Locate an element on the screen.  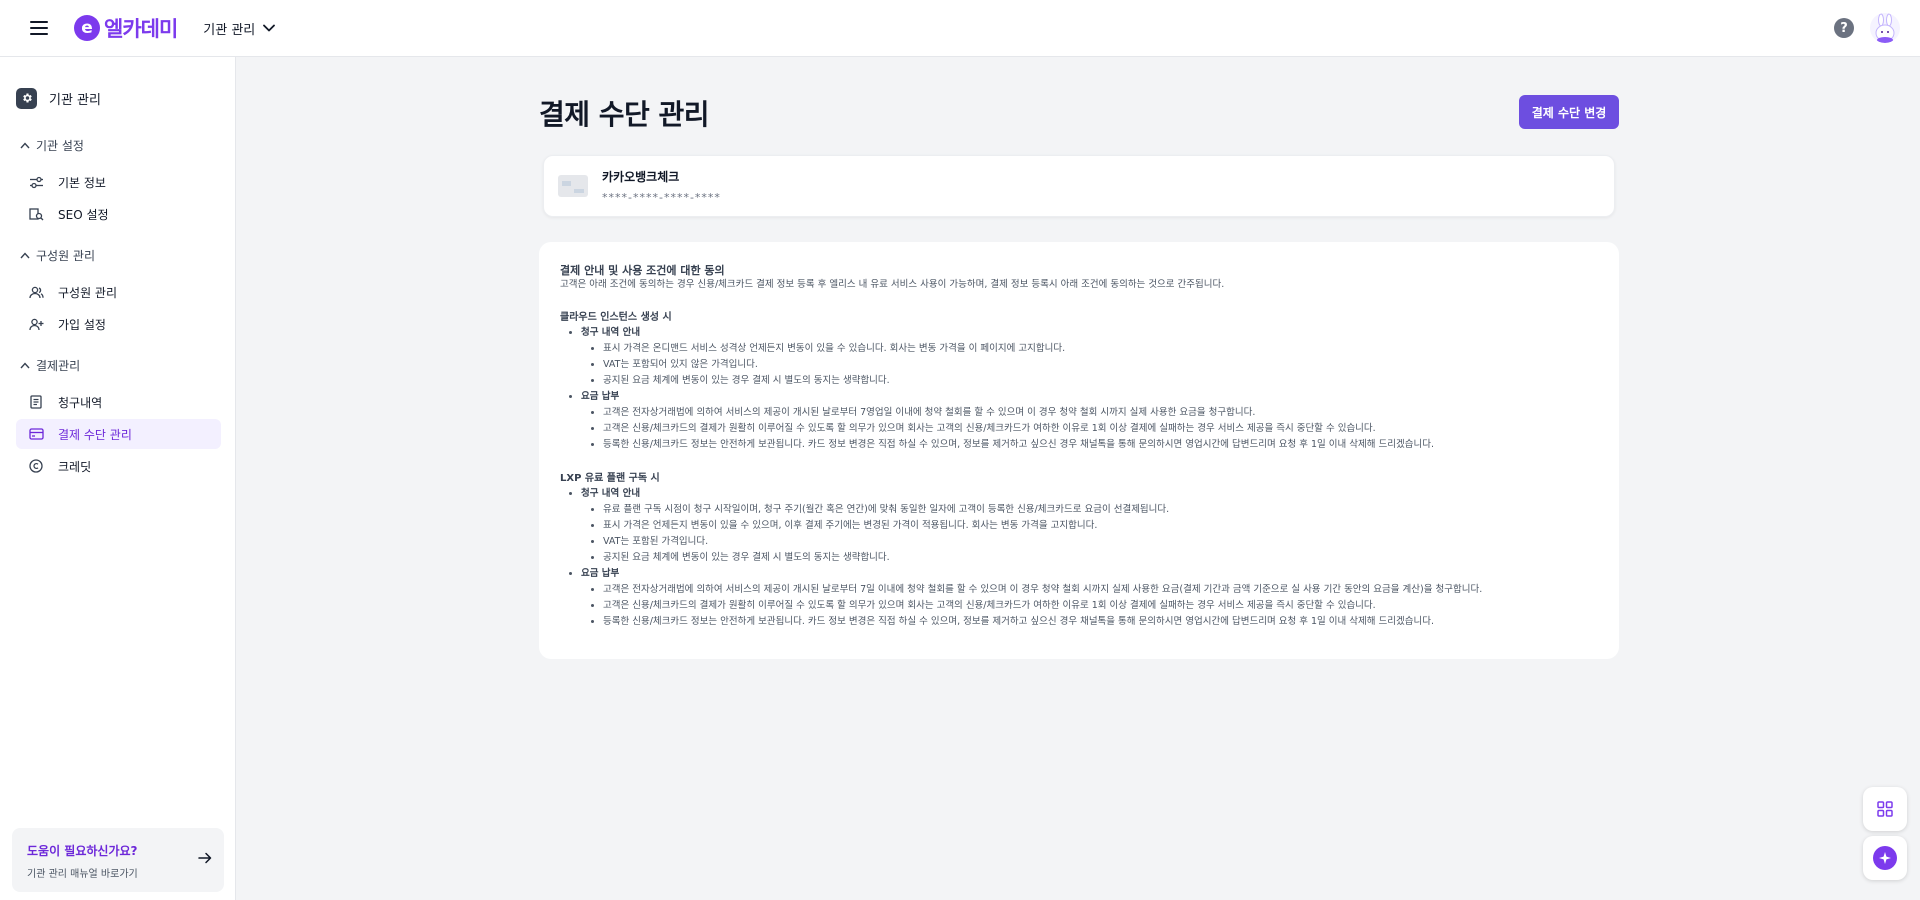
sidebar-header: 기관 관리 is located at coordinates (125, 98).